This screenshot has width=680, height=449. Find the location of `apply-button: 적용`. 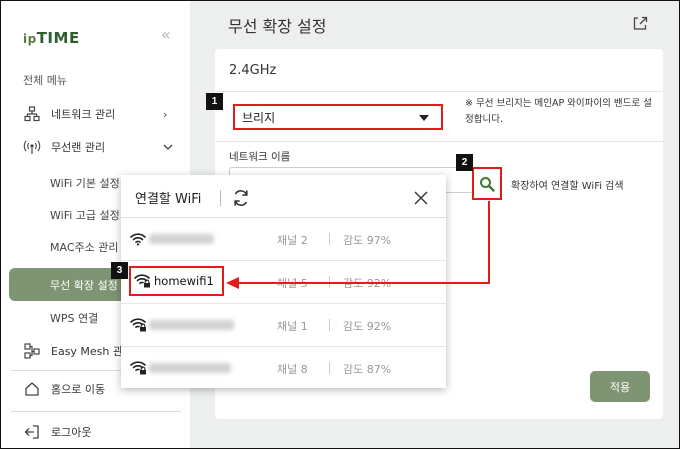

apply-button: 적용 is located at coordinates (620, 386).